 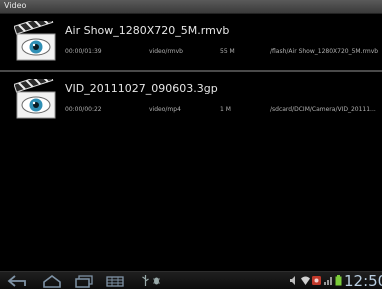 What do you see at coordinates (141, 88) in the screenshot?
I see `video-title: VID_20111027_090603.3gp` at bounding box center [141, 88].